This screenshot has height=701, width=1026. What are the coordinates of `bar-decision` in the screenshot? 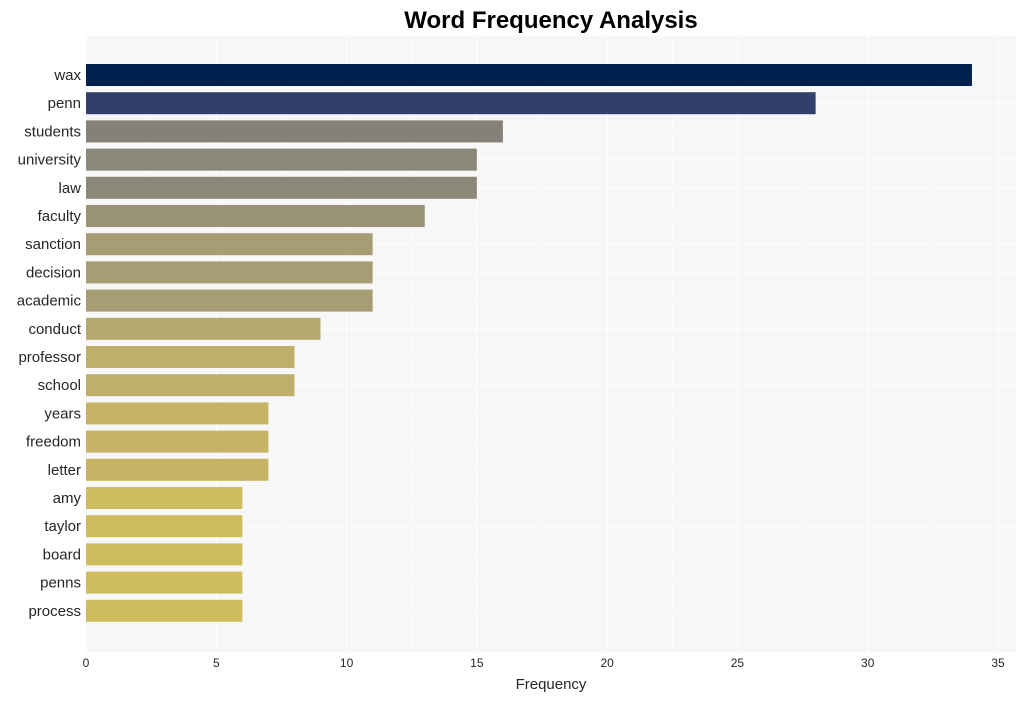 It's located at (229, 272).